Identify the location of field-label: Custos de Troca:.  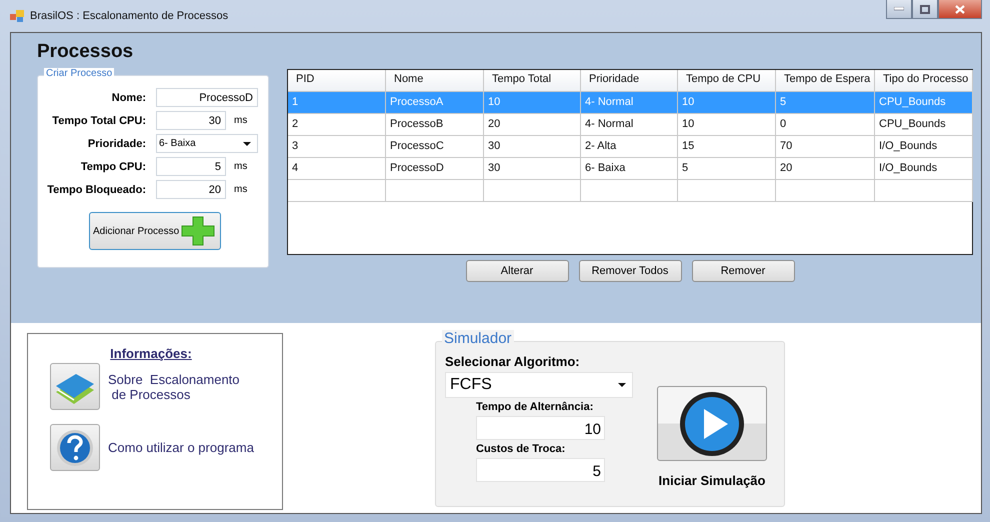
(521, 449).